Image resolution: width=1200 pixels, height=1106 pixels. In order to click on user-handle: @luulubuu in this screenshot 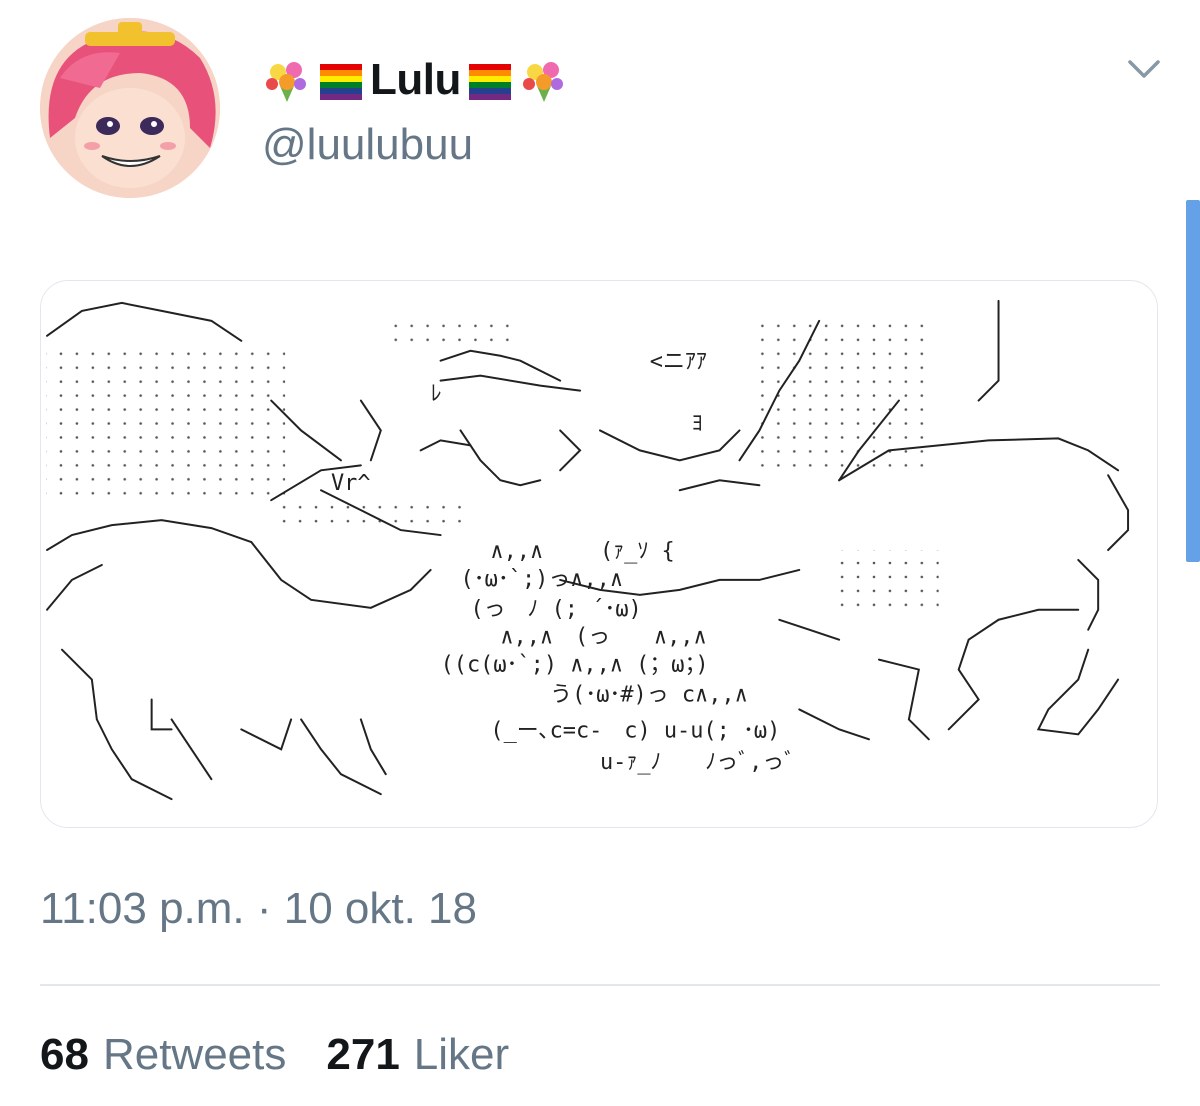, I will do `click(367, 145)`.